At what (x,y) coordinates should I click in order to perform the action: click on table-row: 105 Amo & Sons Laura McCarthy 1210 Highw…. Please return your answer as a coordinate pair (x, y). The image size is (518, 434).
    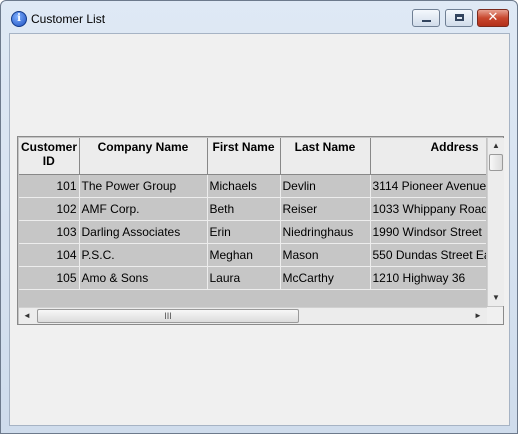
    Looking at the image, I should click on (252, 278).